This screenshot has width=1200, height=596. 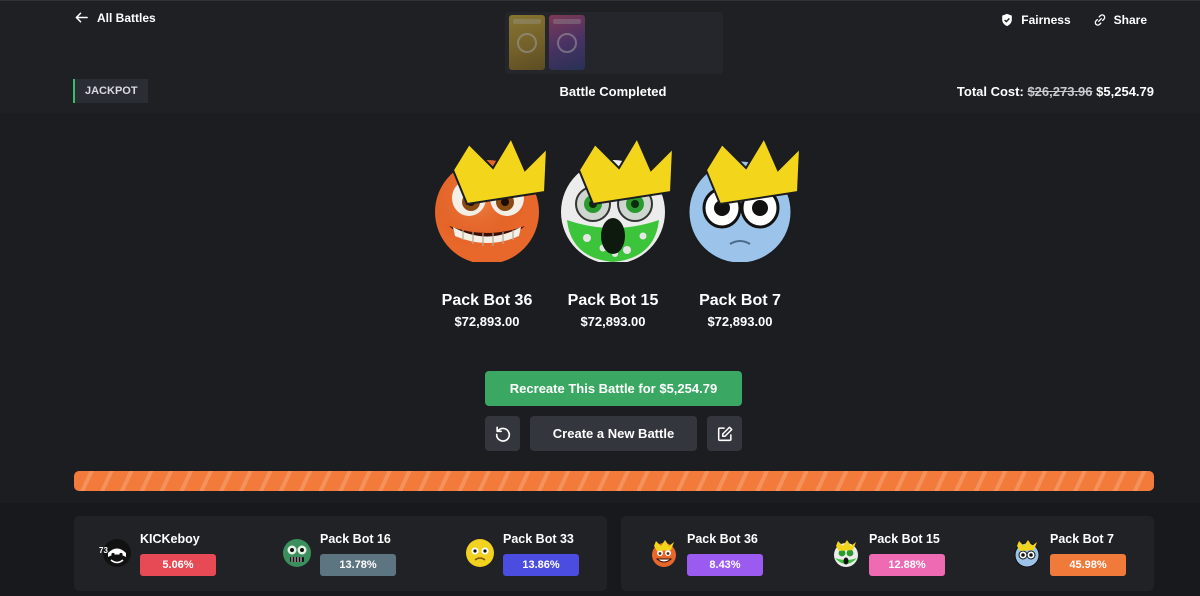 I want to click on winner-name: Pack Bot 15, so click(x=613, y=300).